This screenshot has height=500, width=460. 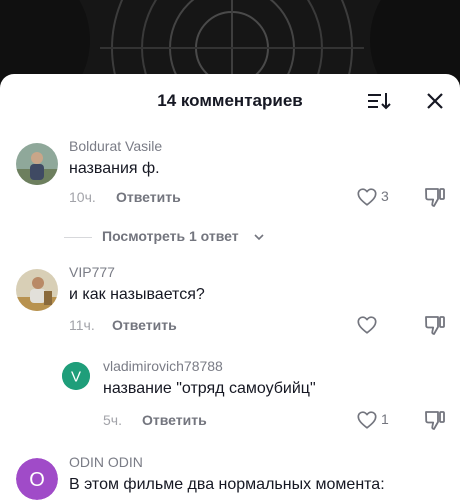 I want to click on like-button: 3, so click(x=376, y=197).